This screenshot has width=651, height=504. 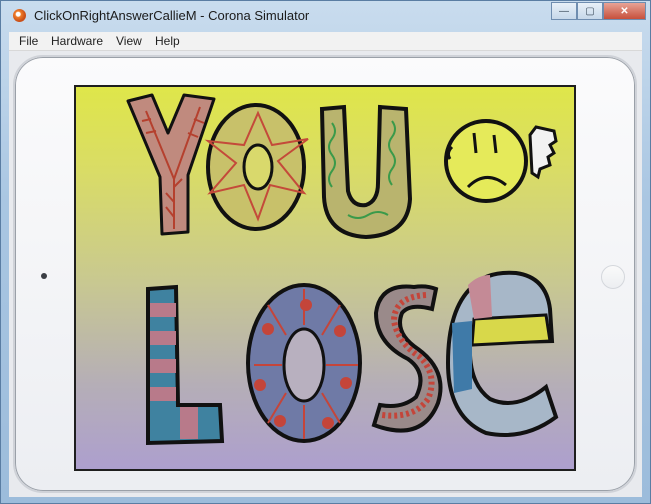 What do you see at coordinates (28, 41) in the screenshot?
I see `menu-file: File` at bounding box center [28, 41].